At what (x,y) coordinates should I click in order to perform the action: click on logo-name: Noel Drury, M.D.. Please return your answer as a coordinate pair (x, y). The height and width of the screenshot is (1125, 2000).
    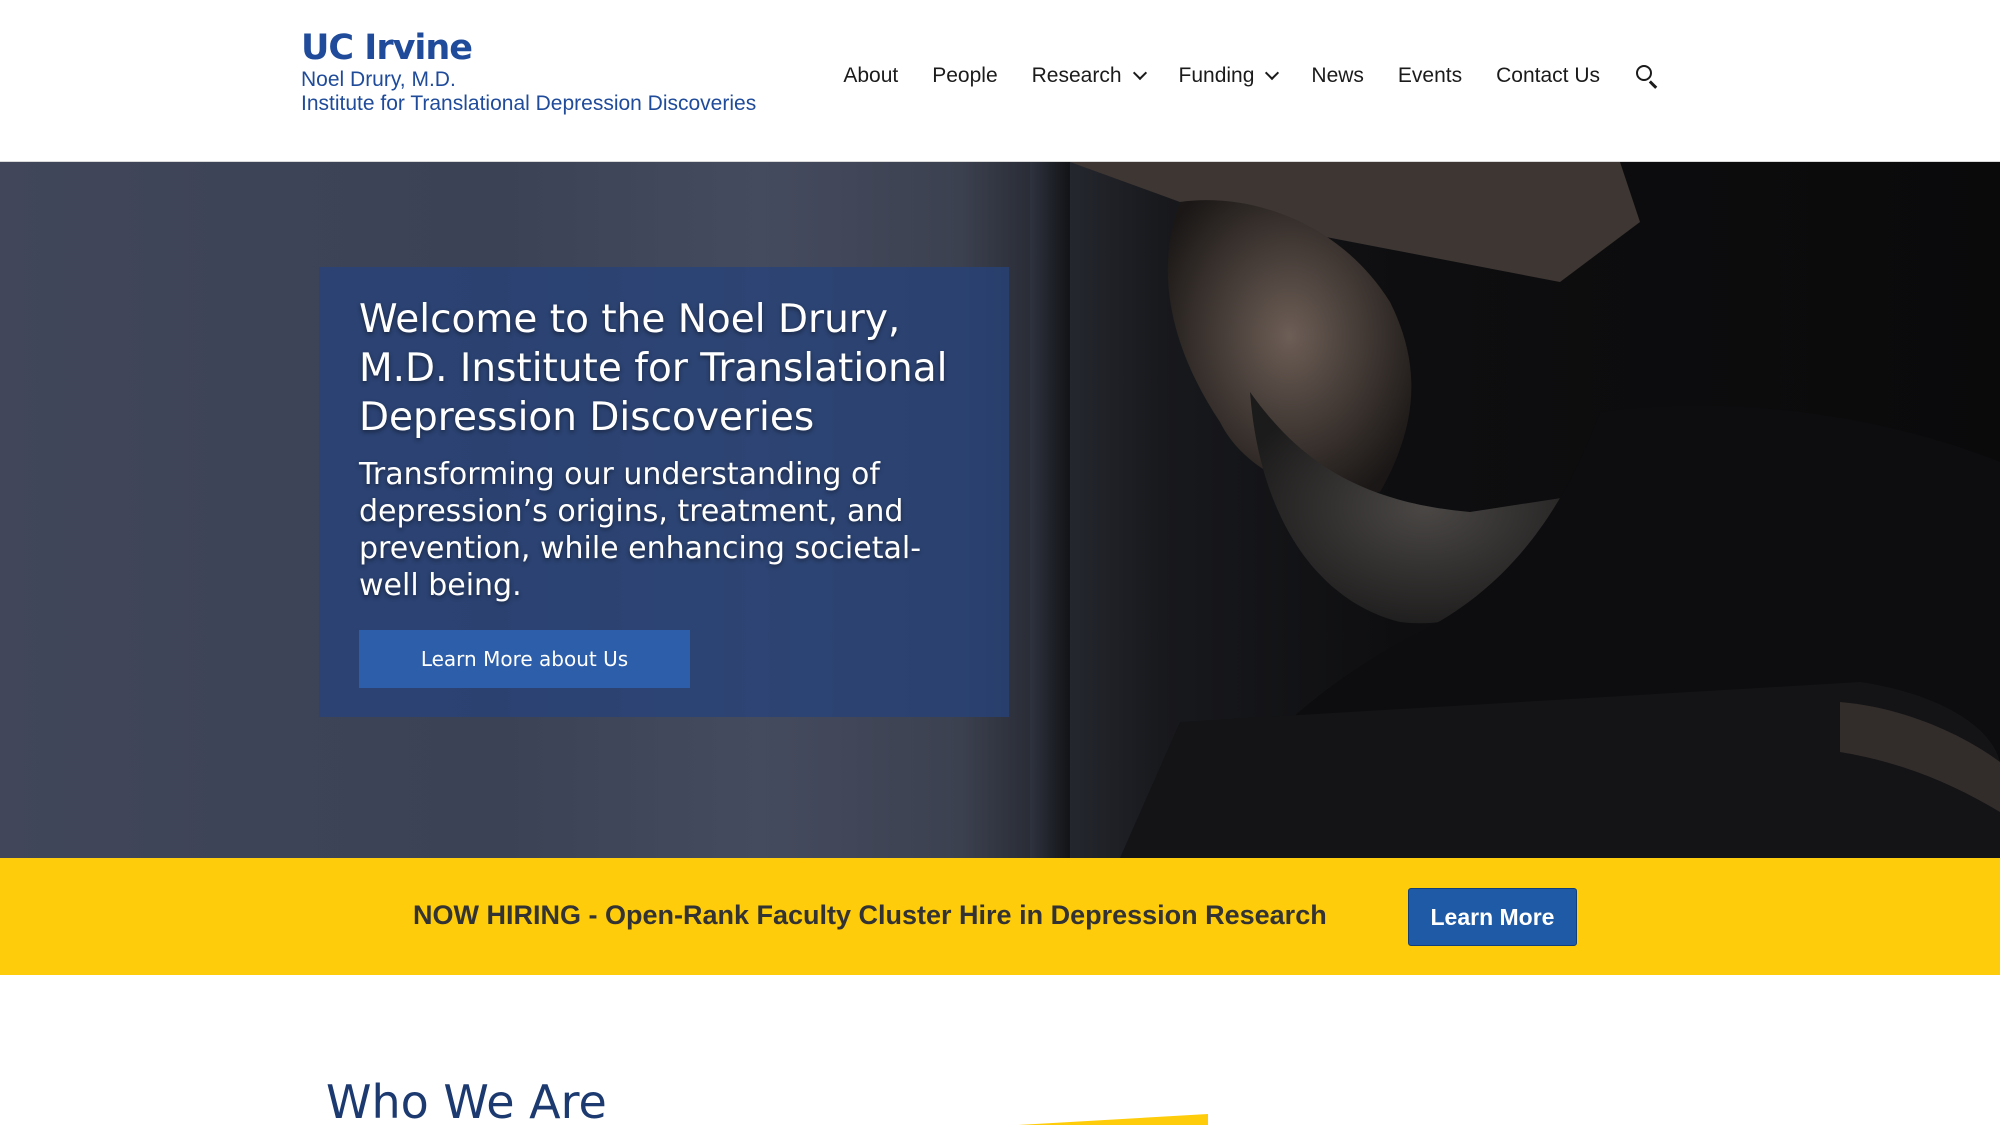
    Looking at the image, I should click on (378, 79).